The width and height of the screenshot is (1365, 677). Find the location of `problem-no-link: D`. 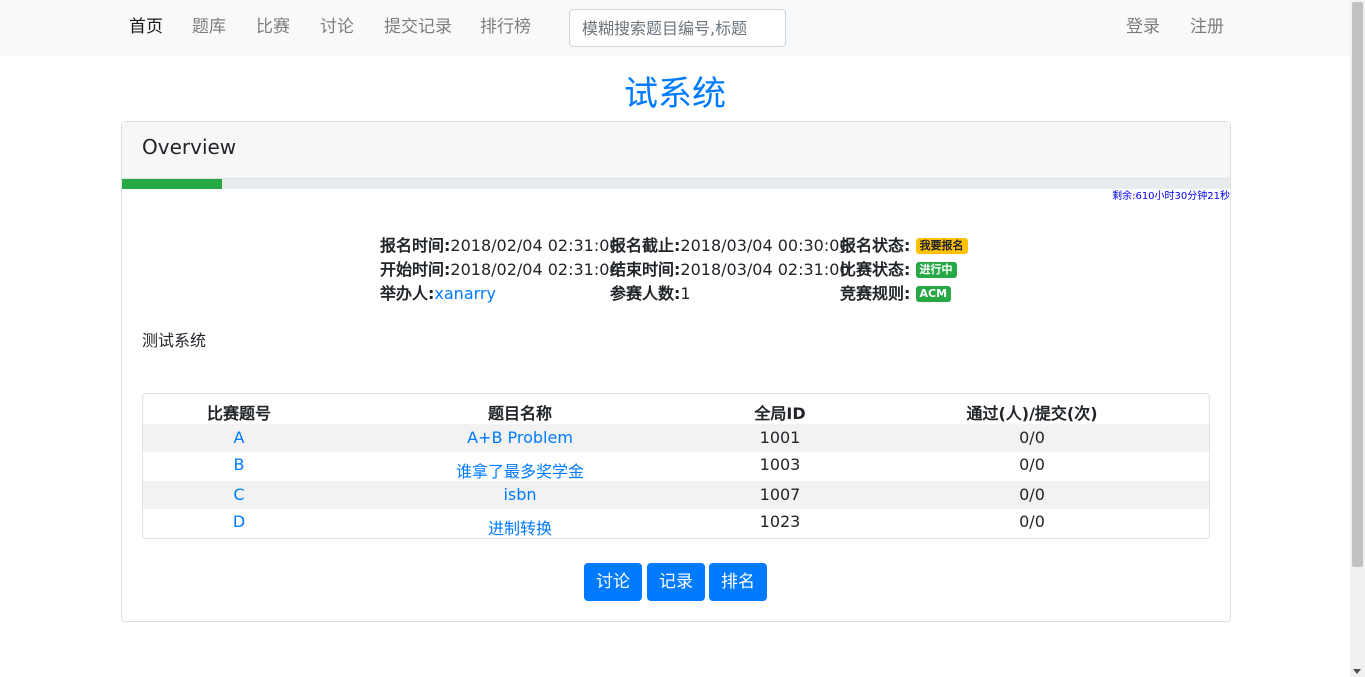

problem-no-link: D is located at coordinates (239, 521).